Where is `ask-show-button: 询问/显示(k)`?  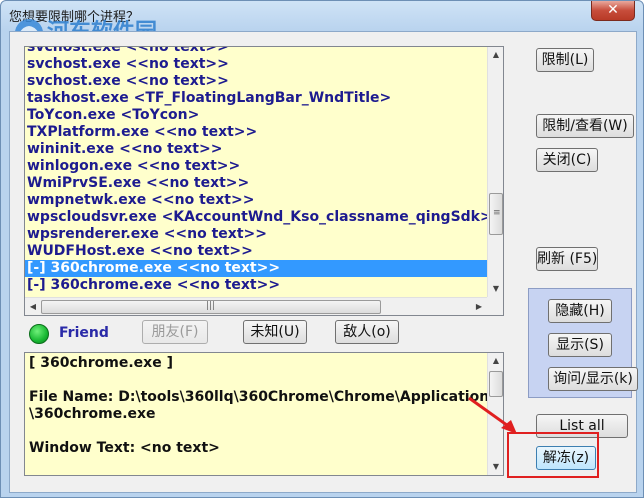 ask-show-button: 询问/显示(k) is located at coordinates (593, 379).